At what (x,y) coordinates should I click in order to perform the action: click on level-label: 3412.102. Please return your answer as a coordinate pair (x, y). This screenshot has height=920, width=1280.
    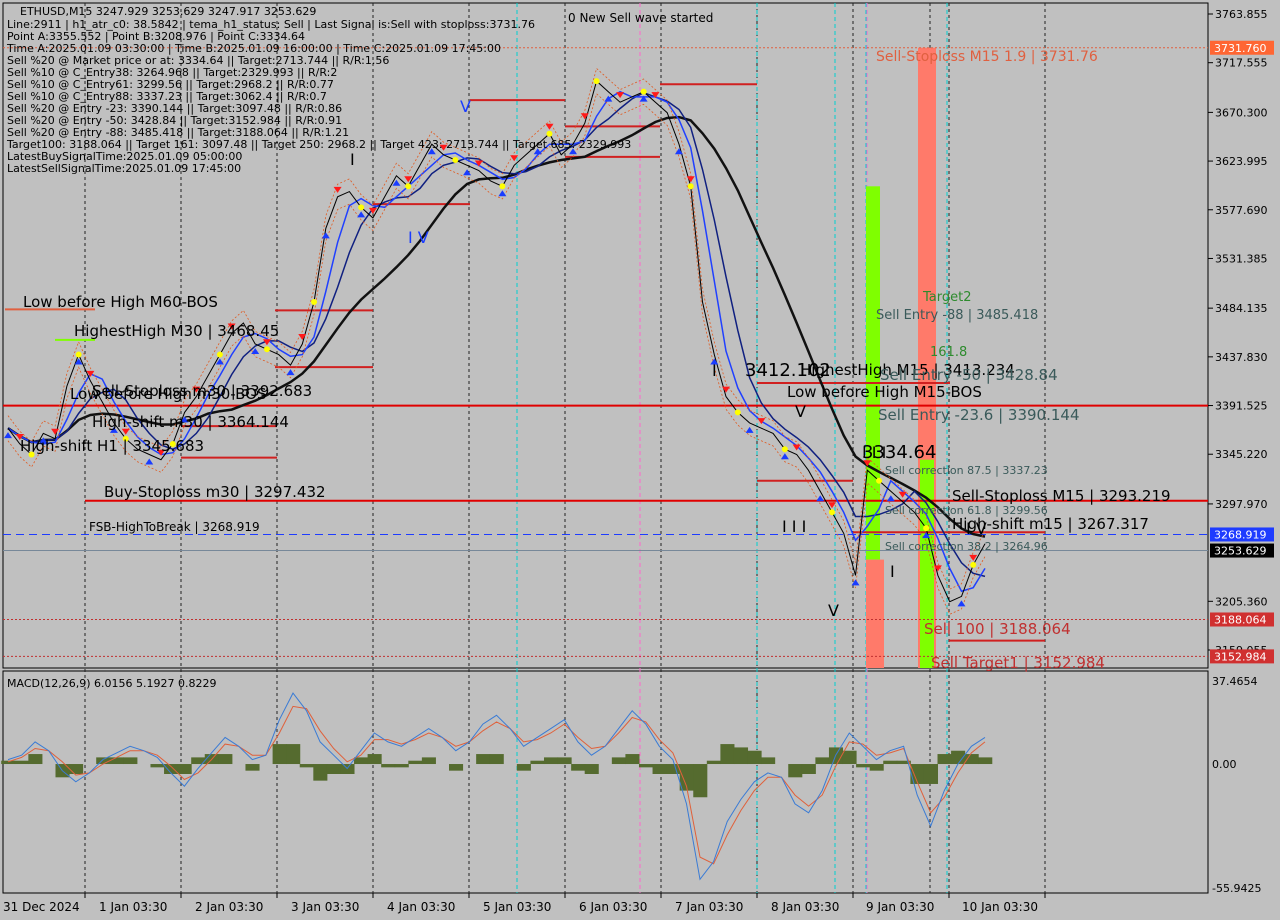
    Looking at the image, I should click on (788, 370).